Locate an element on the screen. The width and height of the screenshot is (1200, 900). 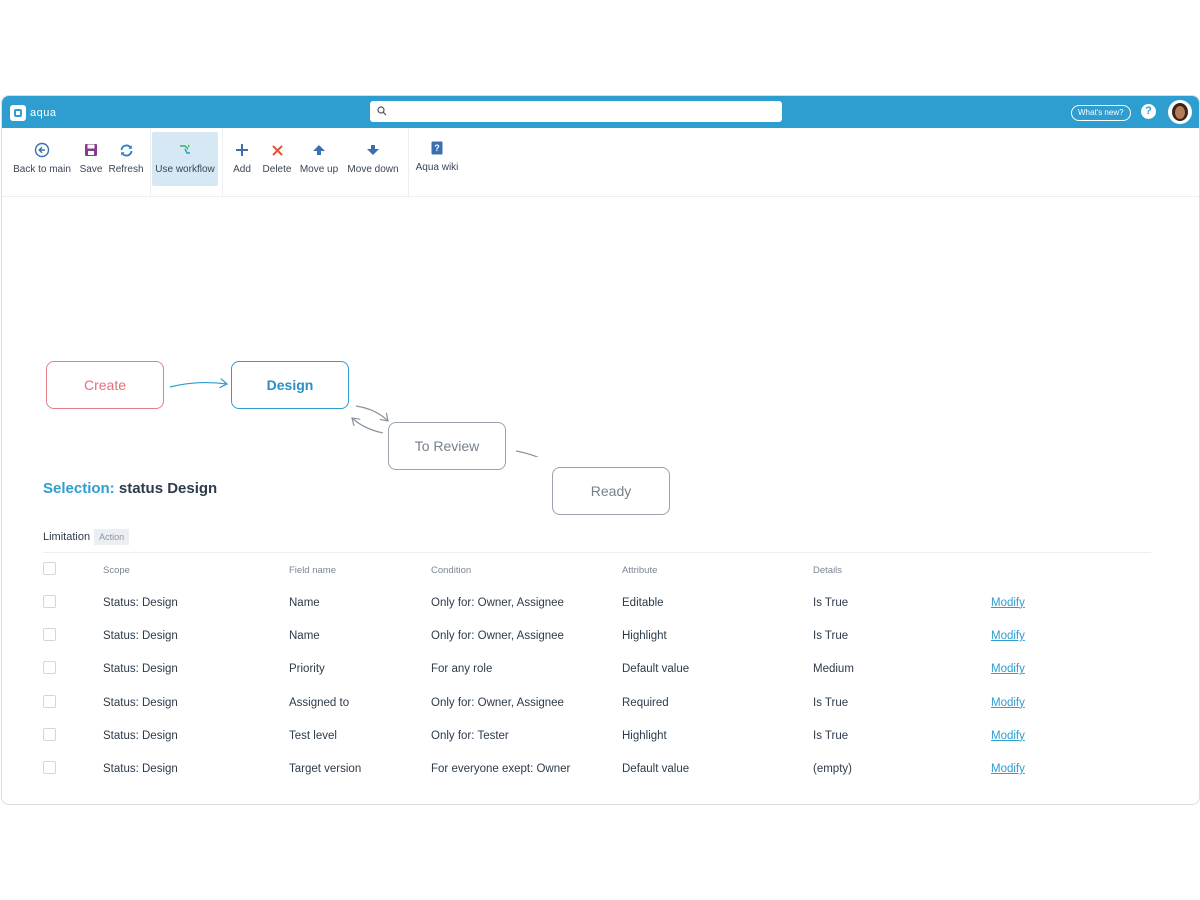
cell-attribute: Default value is located at coordinates (656, 669).